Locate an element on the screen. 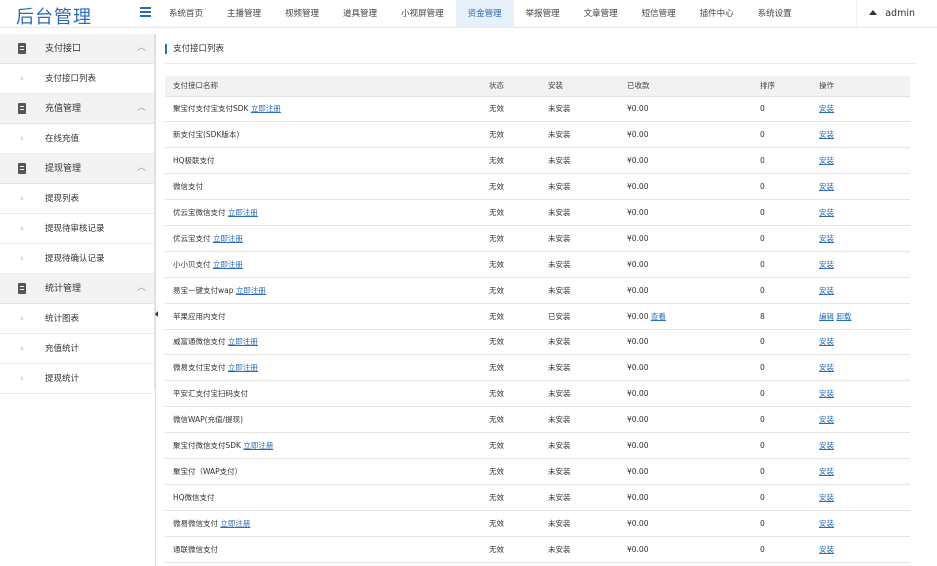 The height and width of the screenshot is (566, 937). table-row: 聚宝付（WAP支付） 无效 未安装 ¥0.00 0 安装 is located at coordinates (537, 471).